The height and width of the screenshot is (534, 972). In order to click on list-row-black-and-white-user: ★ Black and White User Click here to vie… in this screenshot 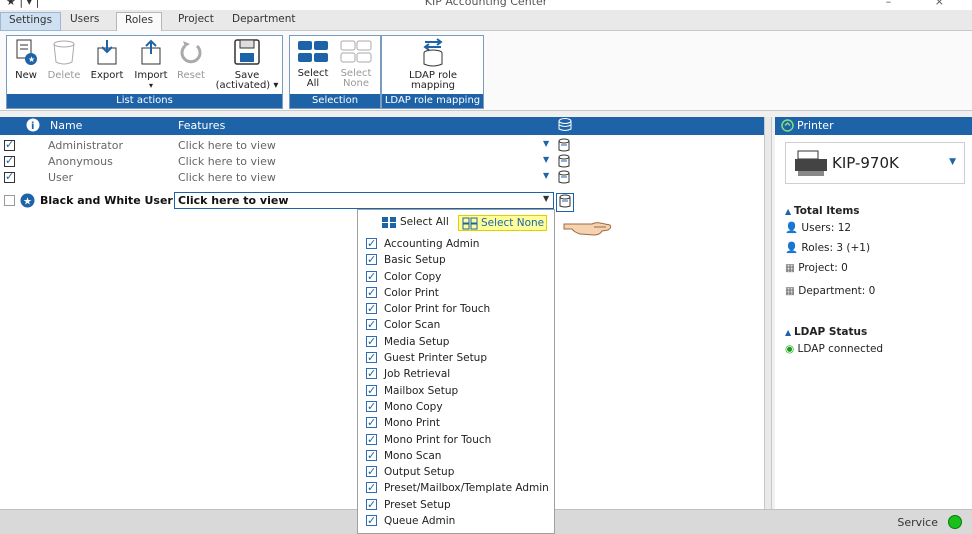, I will do `click(290, 202)`.